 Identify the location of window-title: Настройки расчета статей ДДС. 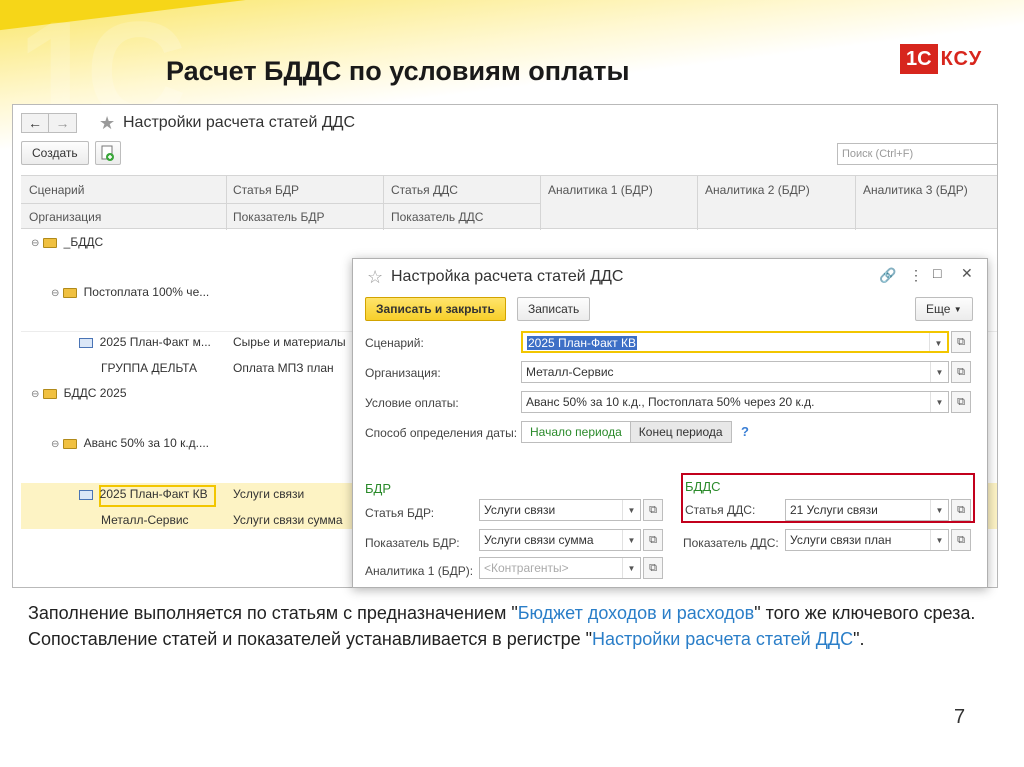
(239, 122).